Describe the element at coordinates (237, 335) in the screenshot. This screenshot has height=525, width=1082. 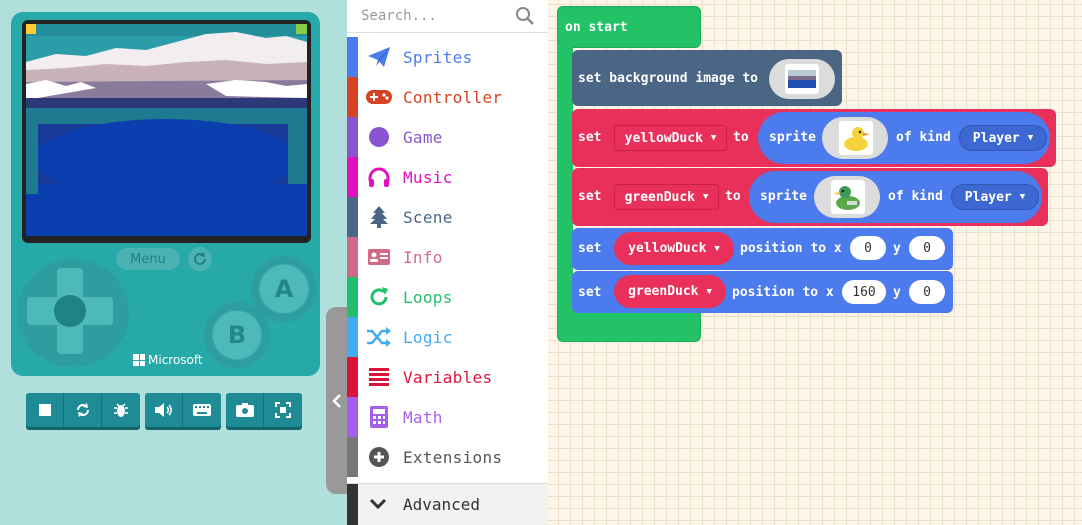
I see `b-button: B` at that location.